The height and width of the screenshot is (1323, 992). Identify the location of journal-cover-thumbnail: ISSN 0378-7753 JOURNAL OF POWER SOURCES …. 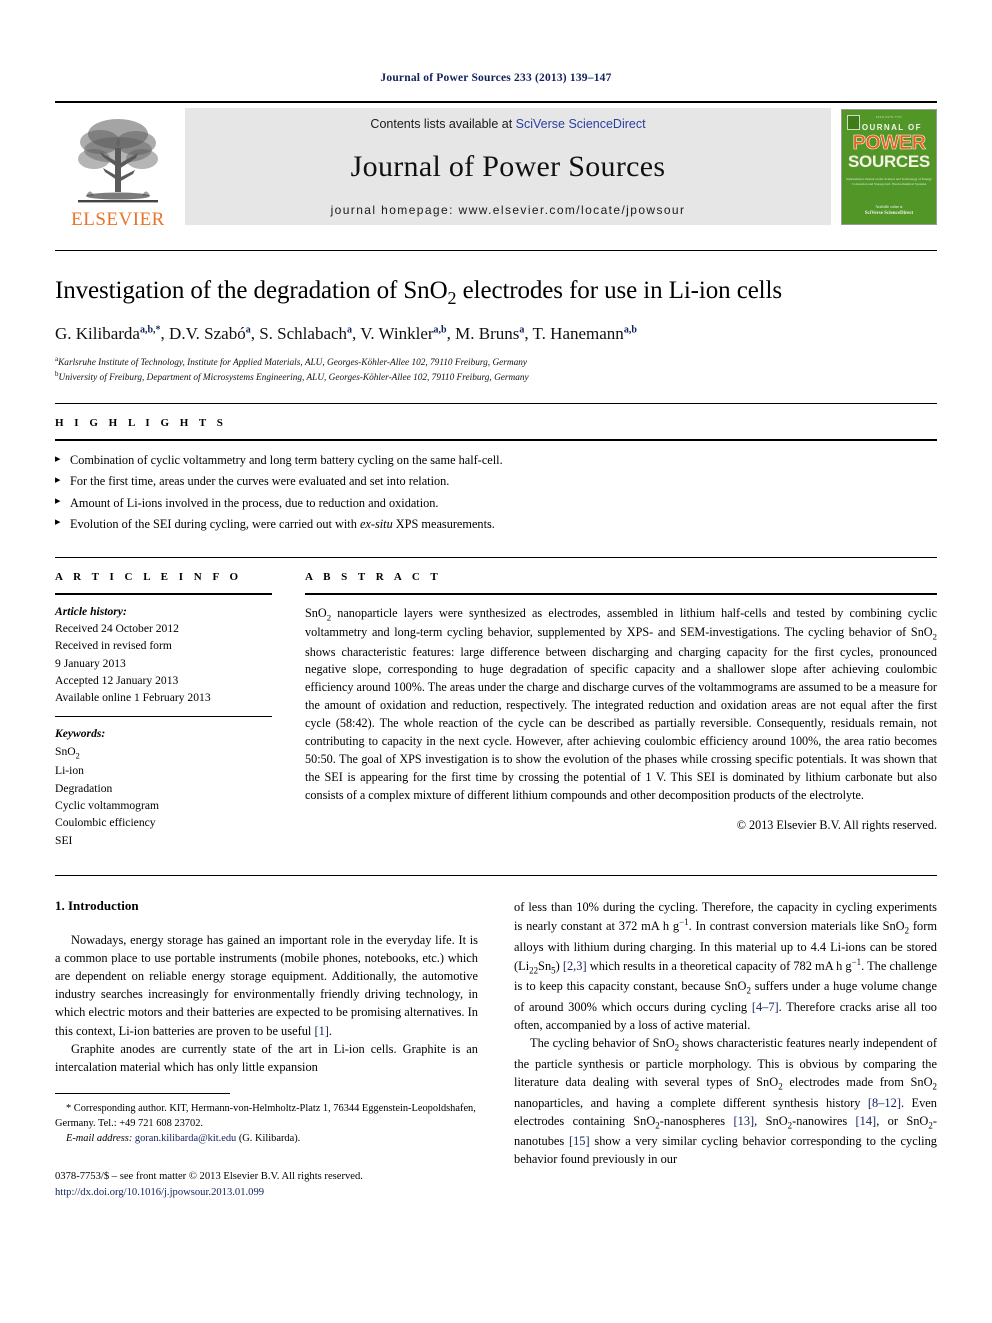
(889, 167).